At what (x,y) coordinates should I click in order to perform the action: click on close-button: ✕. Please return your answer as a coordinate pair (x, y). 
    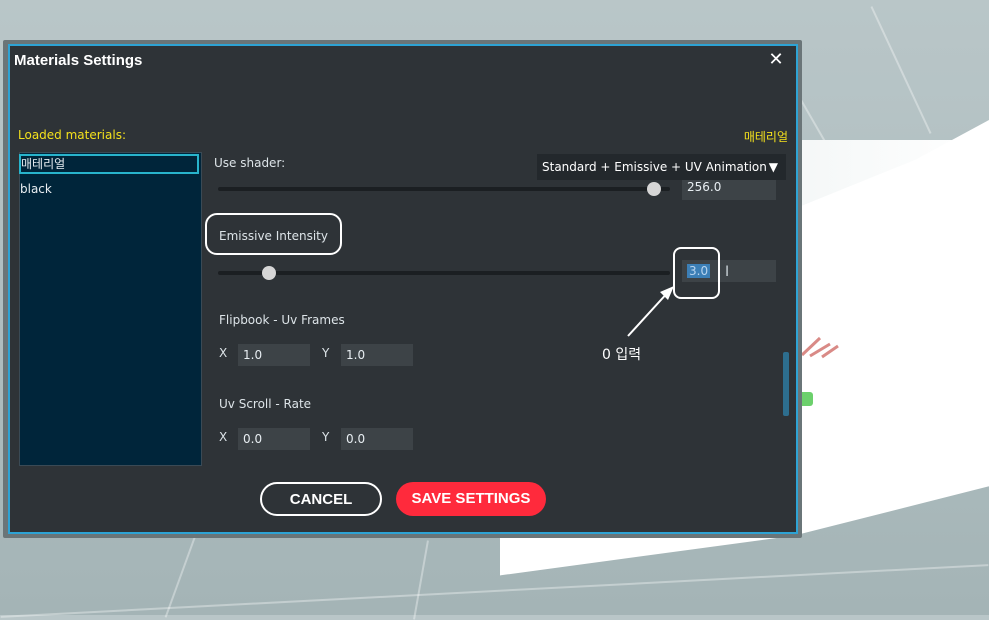
    Looking at the image, I should click on (776, 60).